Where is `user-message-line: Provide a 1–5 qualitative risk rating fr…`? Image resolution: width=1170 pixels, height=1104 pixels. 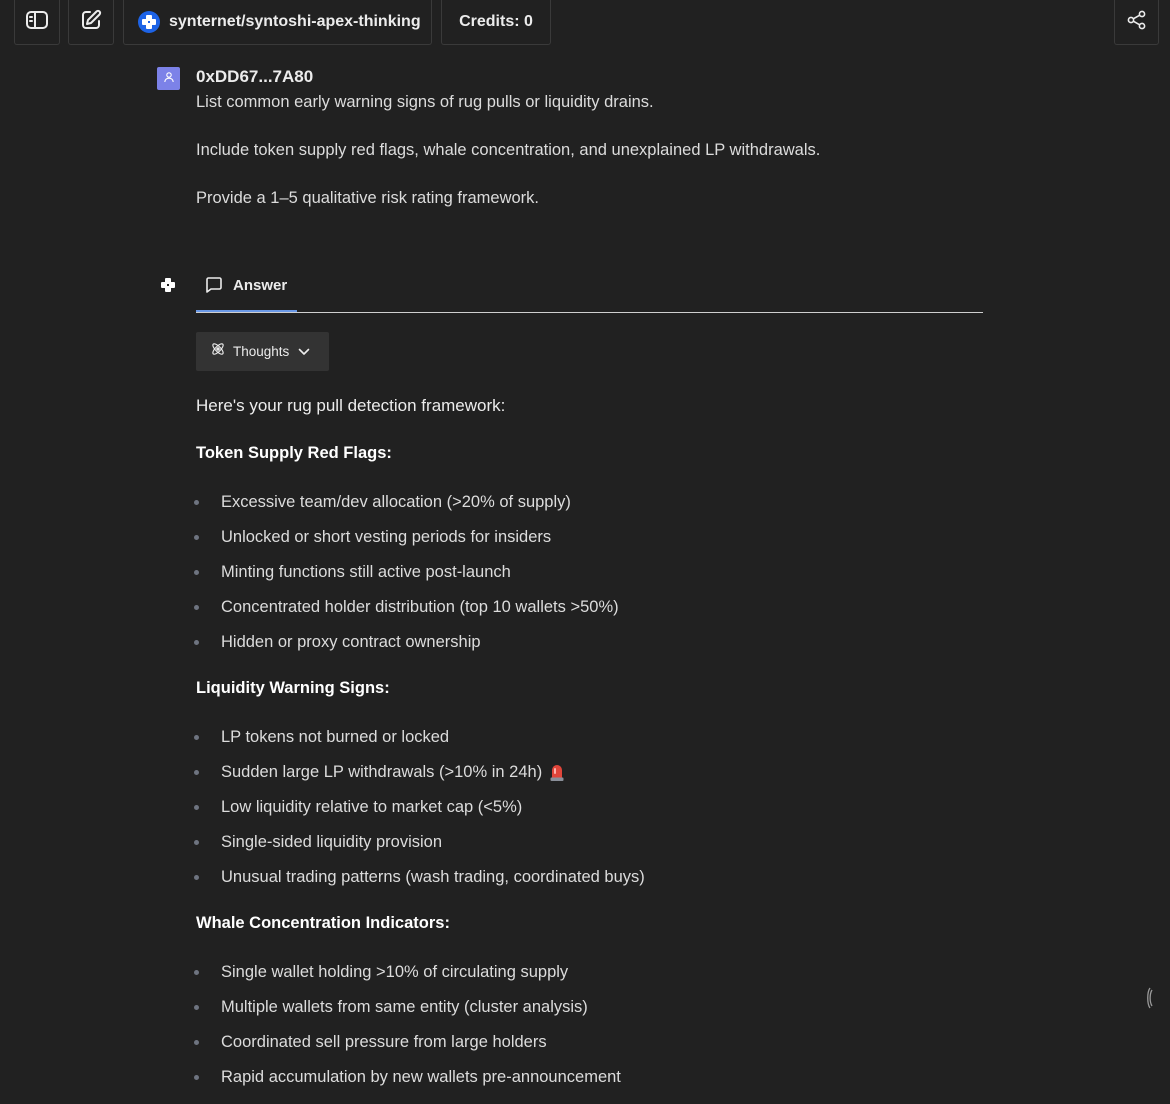
user-message-line: Provide a 1–5 qualitative risk rating fr… is located at coordinates (367, 198).